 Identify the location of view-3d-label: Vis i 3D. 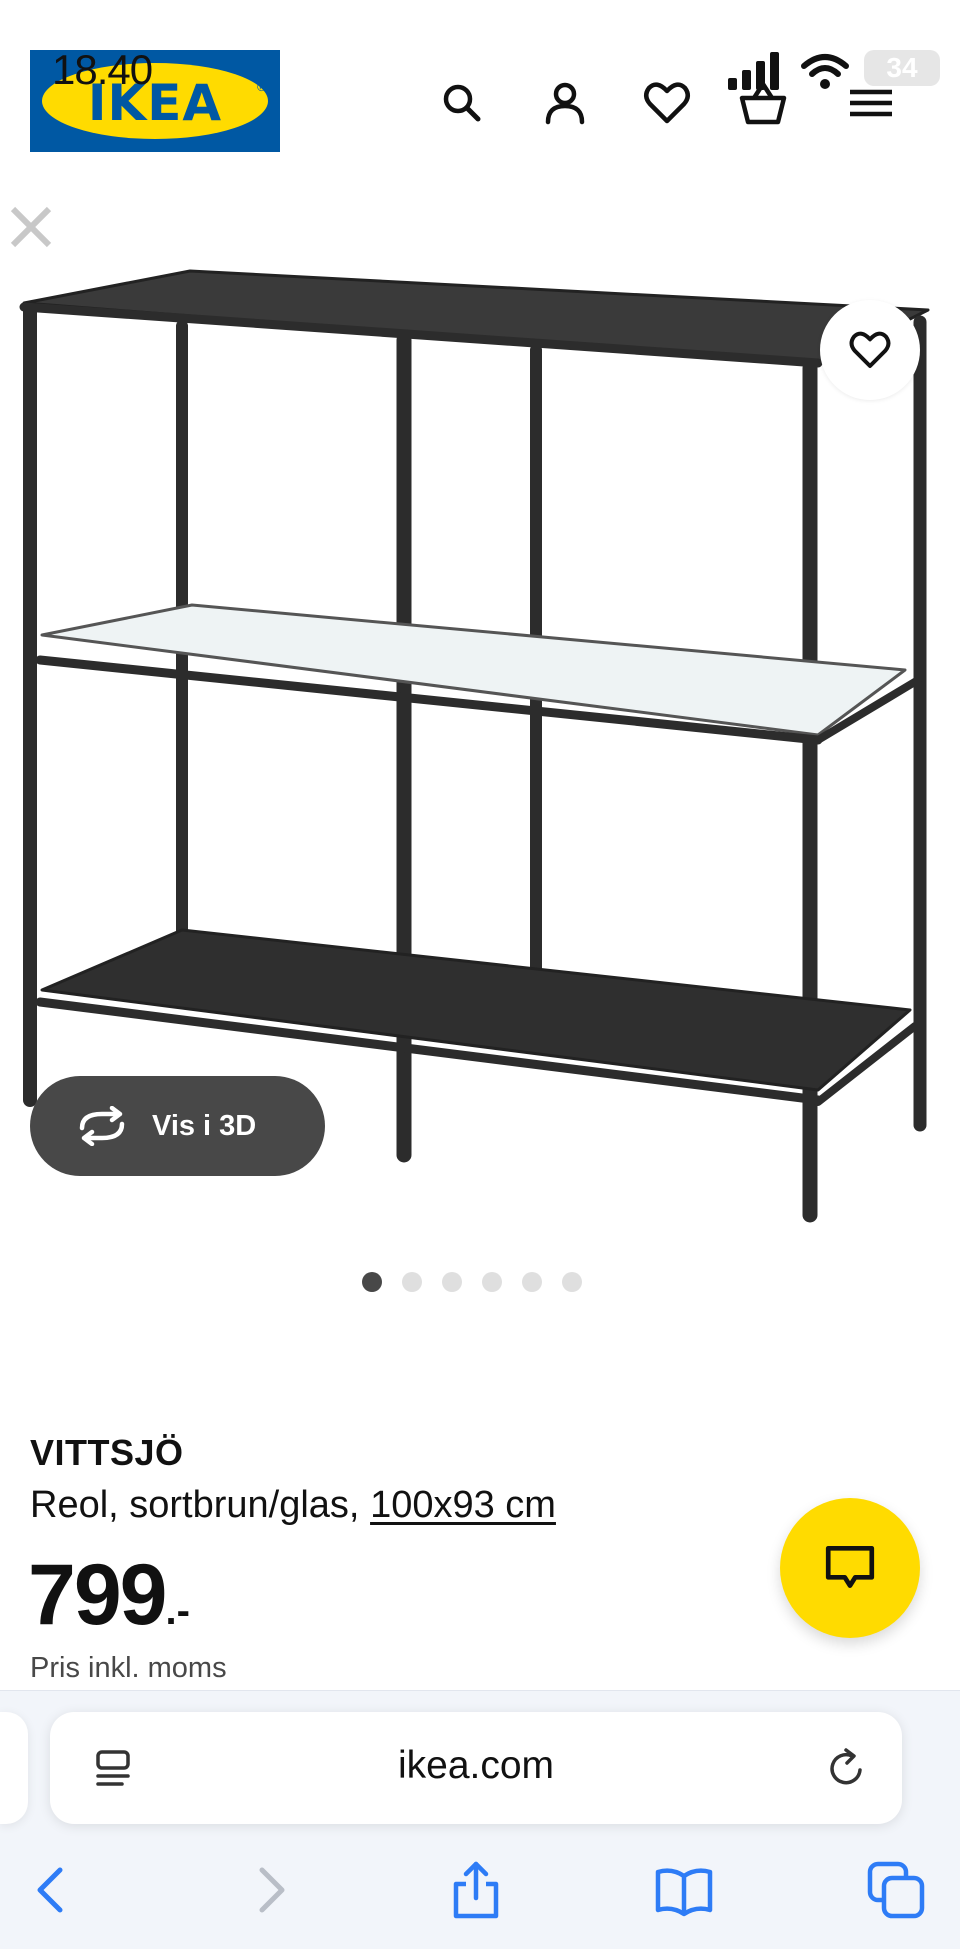
(204, 1125).